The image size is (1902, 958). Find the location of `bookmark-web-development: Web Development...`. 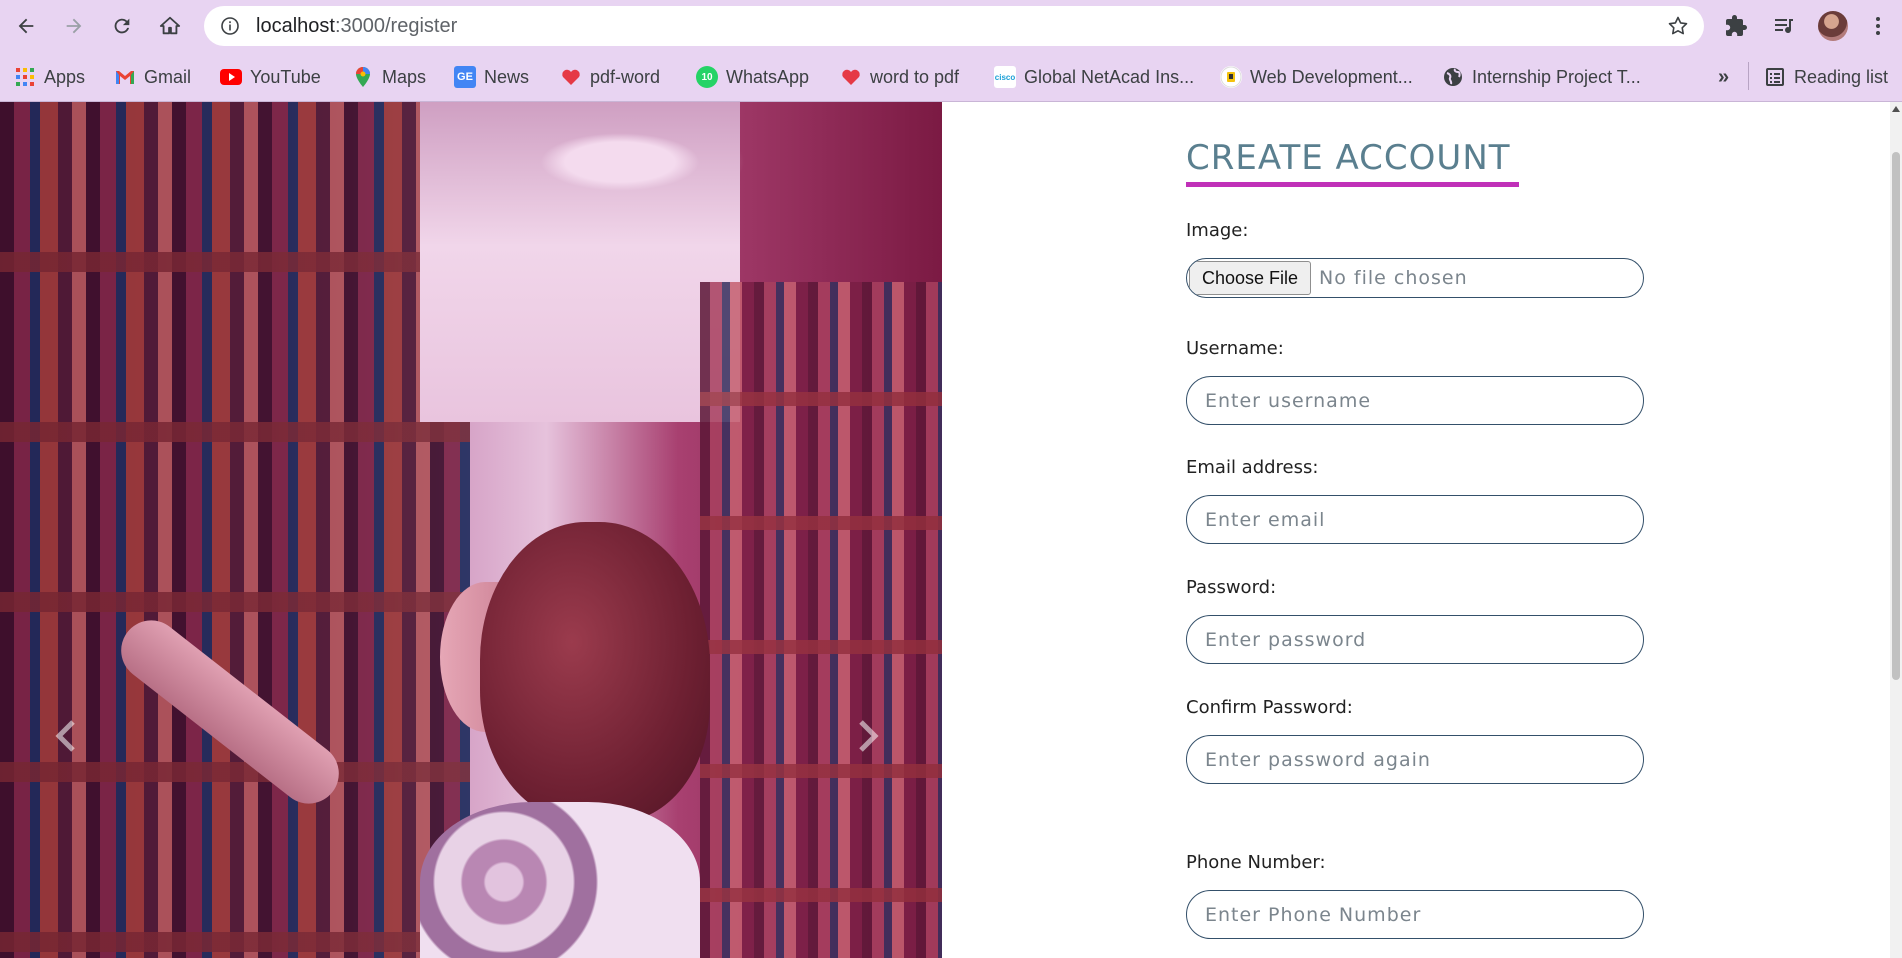

bookmark-web-development: Web Development... is located at coordinates (1316, 77).